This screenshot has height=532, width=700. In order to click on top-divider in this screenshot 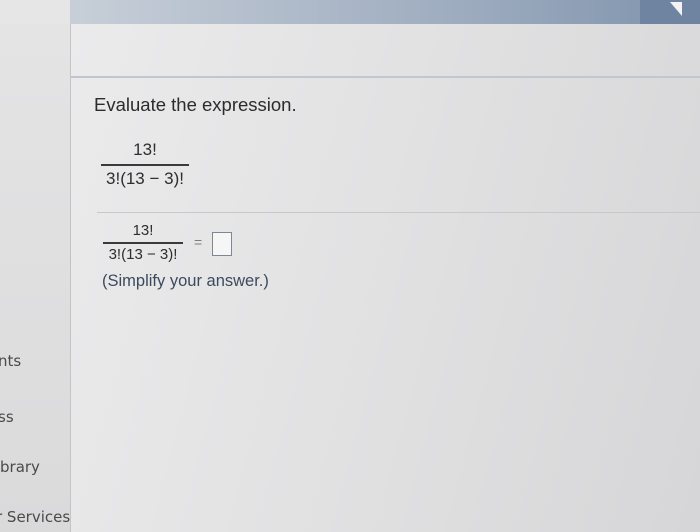, I will do `click(385, 77)`.